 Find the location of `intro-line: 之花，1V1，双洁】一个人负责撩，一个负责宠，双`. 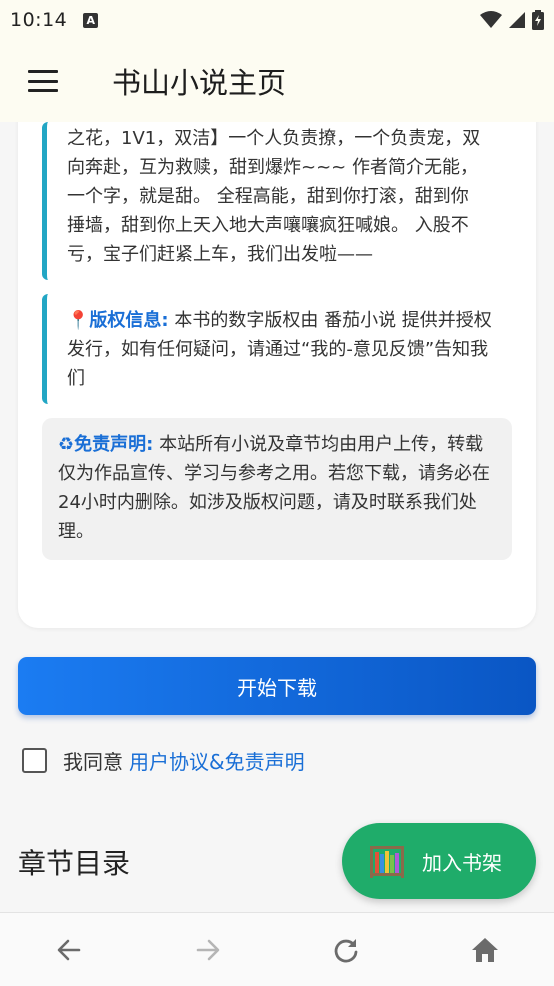

intro-line: 之花，1V1，双洁】一个人负责撩，一个负责宠，双 is located at coordinates (274, 138).